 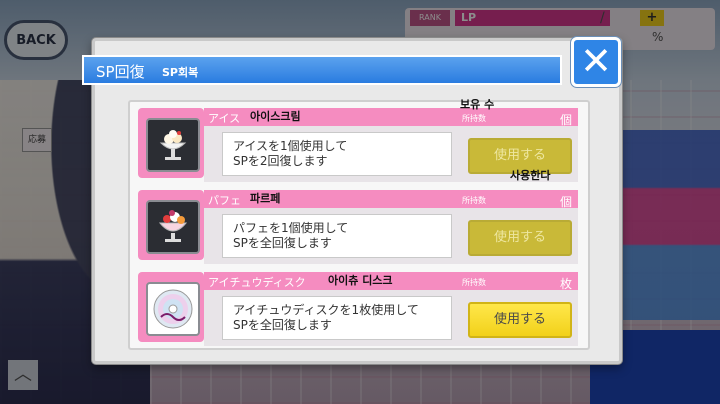 I want to click on close-icon: ✕, so click(x=596, y=61).